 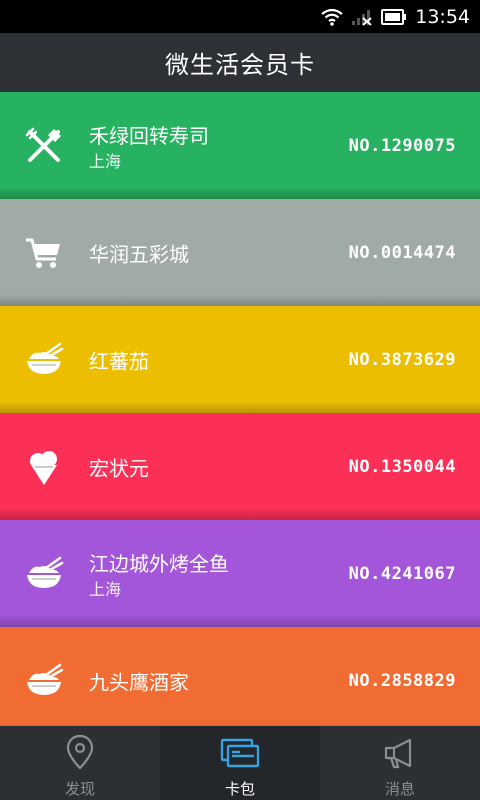 I want to click on fork-knife-icon, so click(x=44, y=146).